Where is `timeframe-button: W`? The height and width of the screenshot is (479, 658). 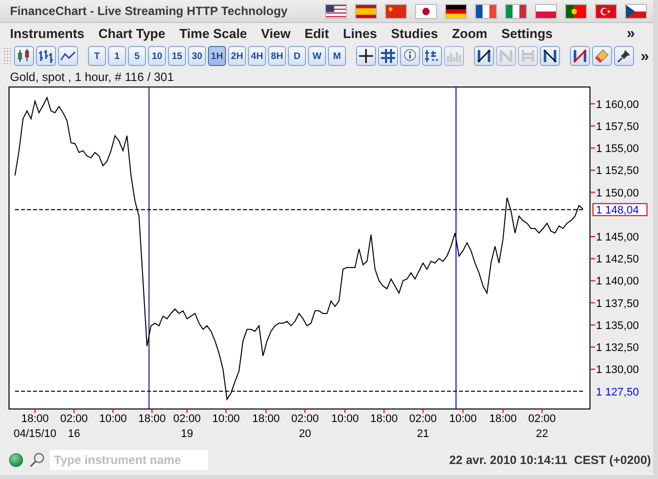 timeframe-button: W is located at coordinates (317, 56).